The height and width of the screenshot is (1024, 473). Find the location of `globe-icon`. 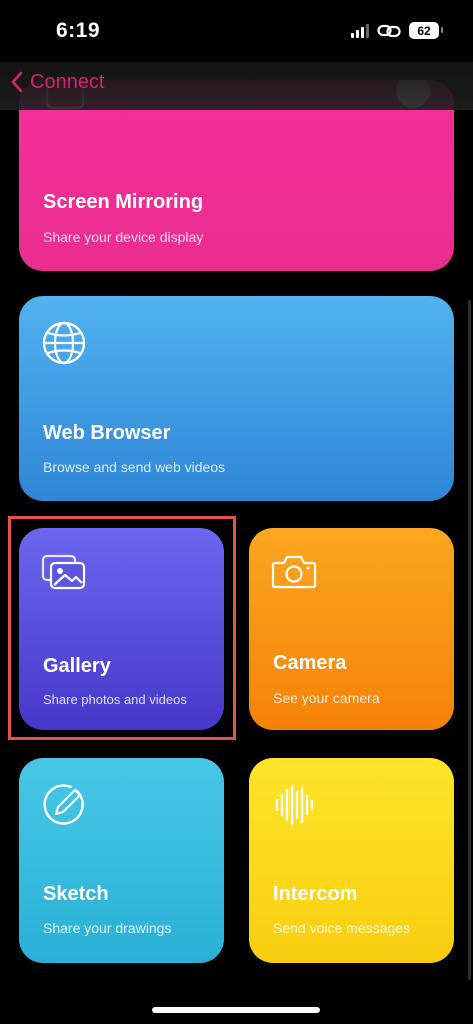

globe-icon is located at coordinates (64, 343).